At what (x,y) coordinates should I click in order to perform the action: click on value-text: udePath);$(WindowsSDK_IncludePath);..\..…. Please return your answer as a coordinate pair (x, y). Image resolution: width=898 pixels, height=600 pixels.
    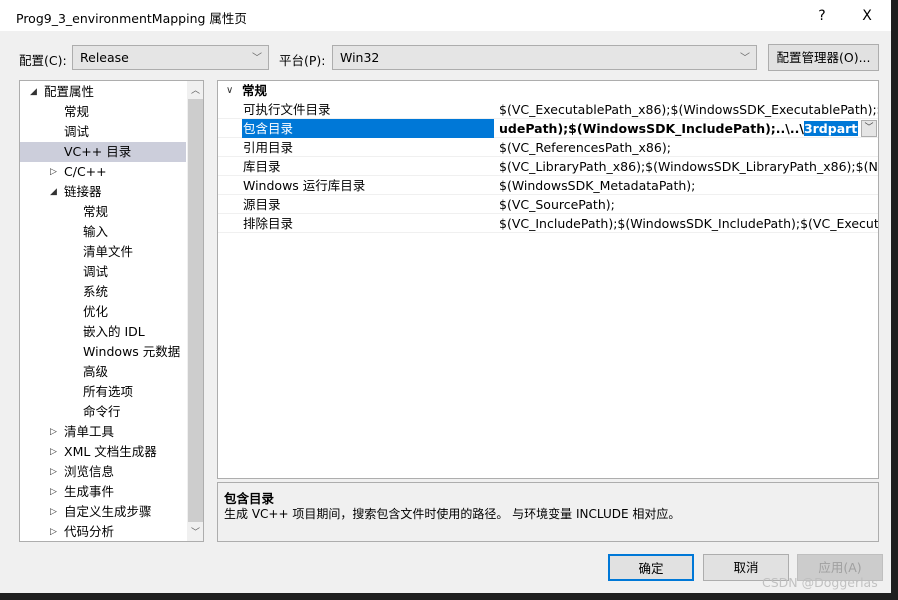
    Looking at the image, I should click on (651, 128).